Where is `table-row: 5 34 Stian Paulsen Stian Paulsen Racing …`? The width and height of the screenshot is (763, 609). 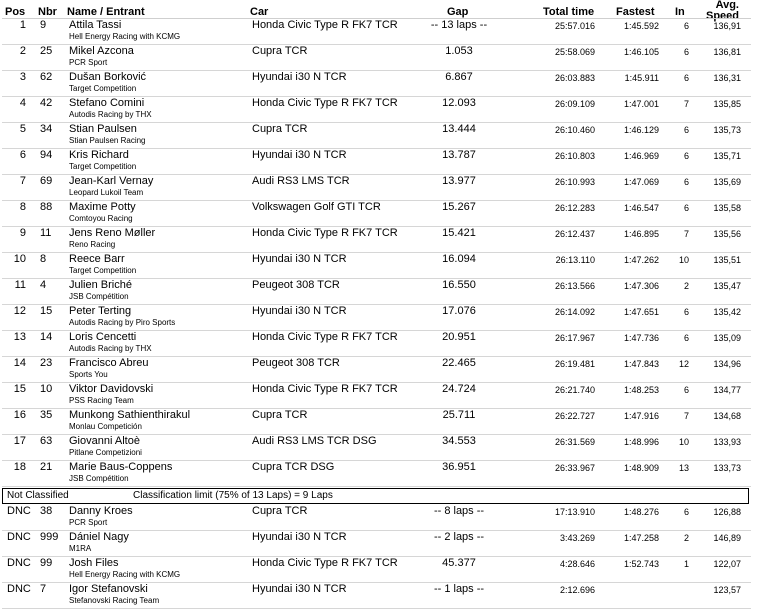
table-row: 5 34 Stian Paulsen Stian Paulsen Racing … is located at coordinates (376, 136).